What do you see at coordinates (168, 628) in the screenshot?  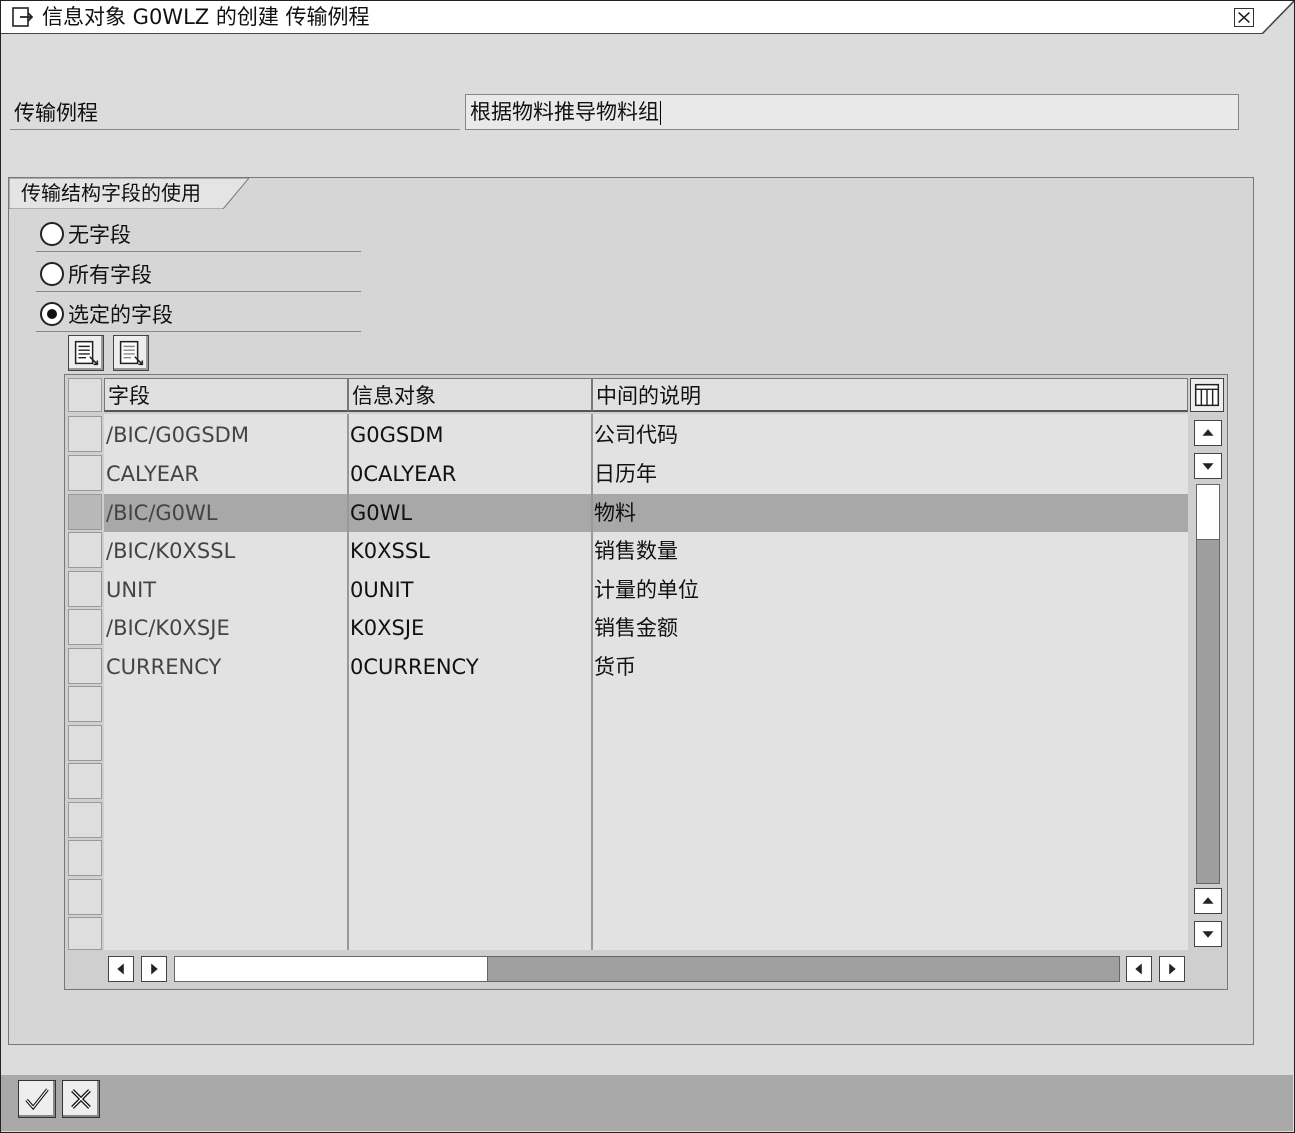 I see `cell-field: /BIC/K0XSJE` at bounding box center [168, 628].